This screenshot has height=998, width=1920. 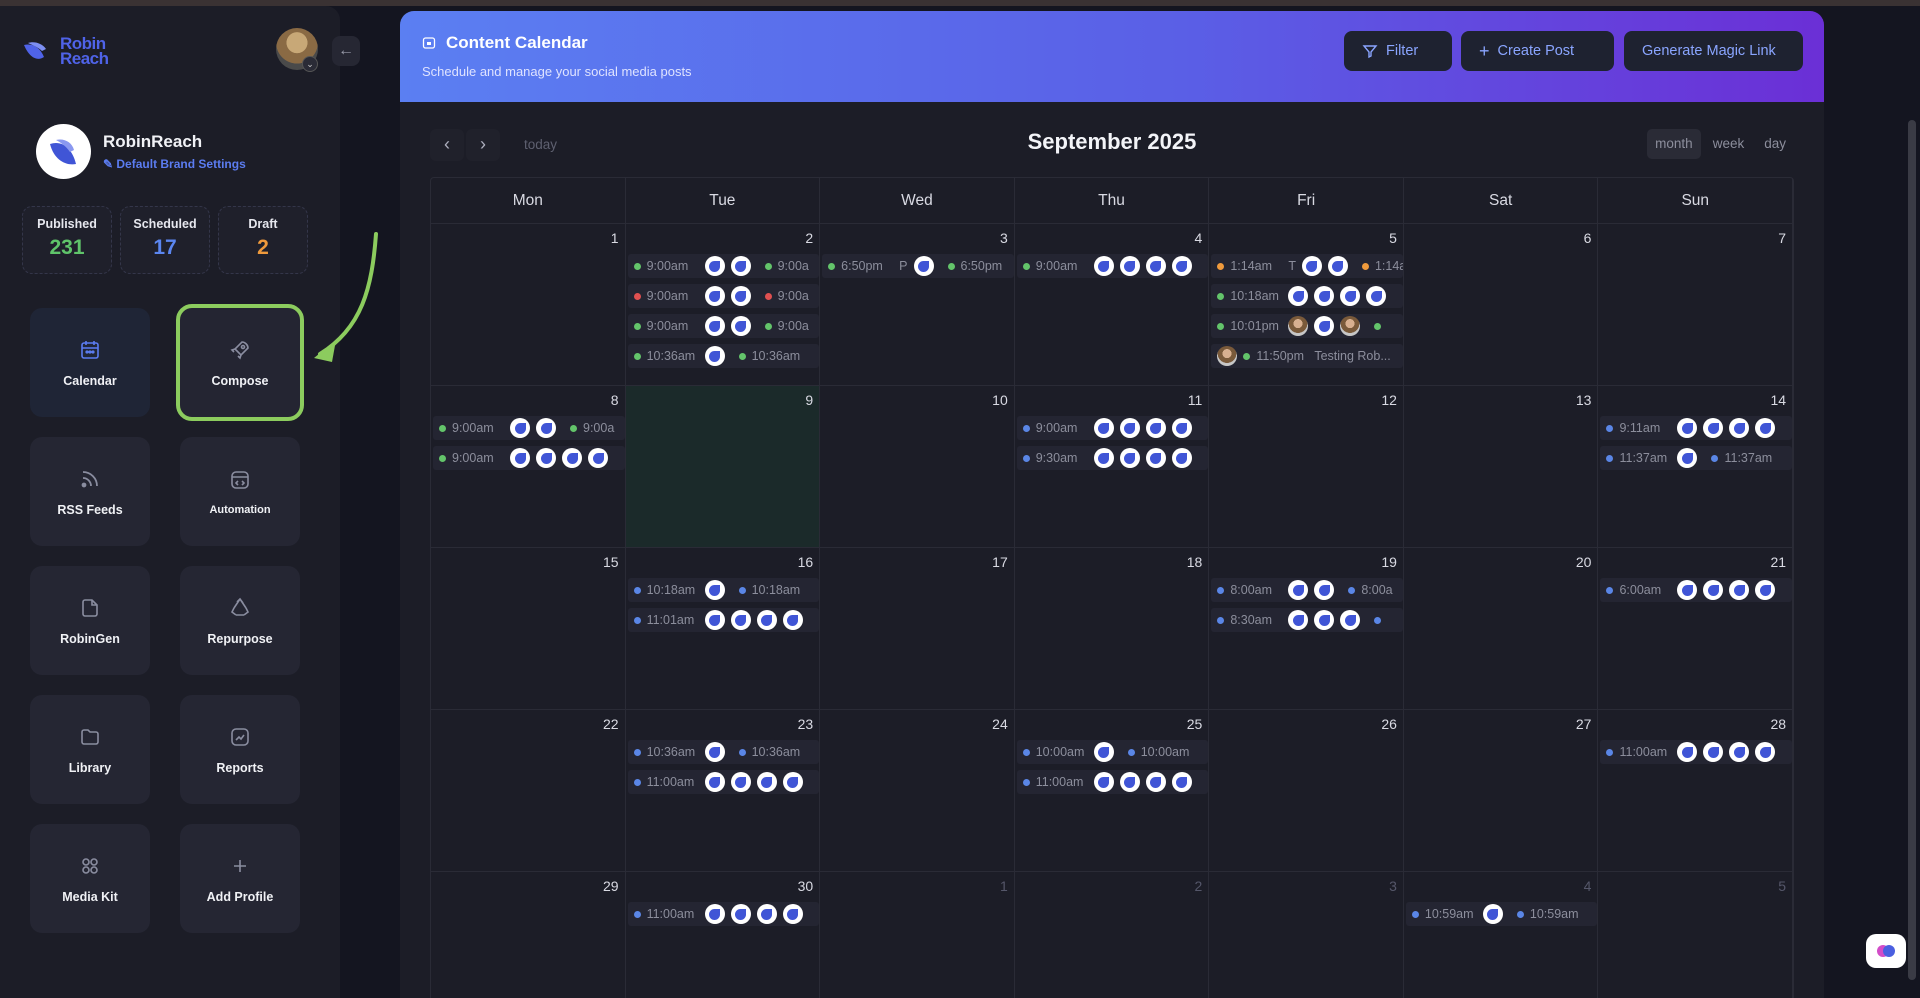 What do you see at coordinates (1306, 466) in the screenshot?
I see `calendar-day: 12` at bounding box center [1306, 466].